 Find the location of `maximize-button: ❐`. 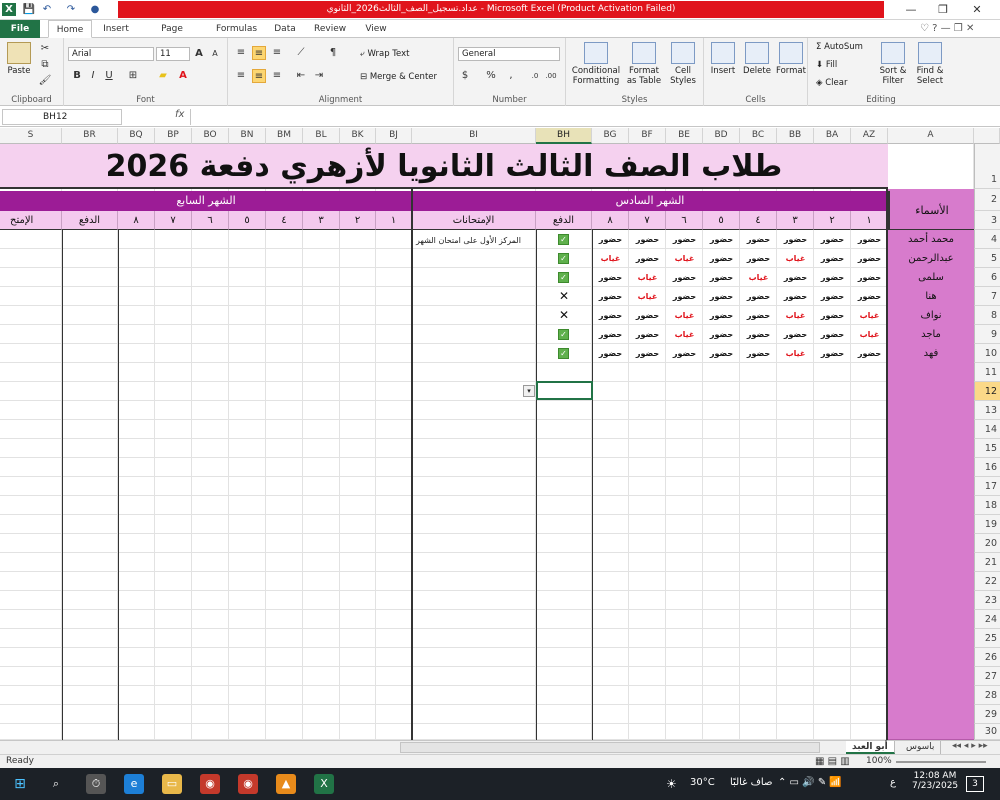

maximize-button: ❐ is located at coordinates (943, 10).